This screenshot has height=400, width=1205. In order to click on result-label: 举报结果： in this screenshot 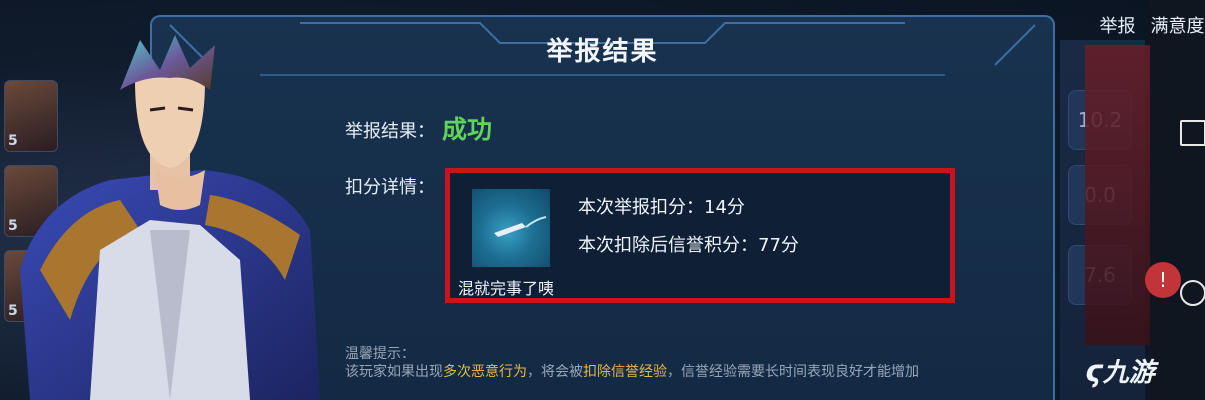, I will do `click(390, 131)`.